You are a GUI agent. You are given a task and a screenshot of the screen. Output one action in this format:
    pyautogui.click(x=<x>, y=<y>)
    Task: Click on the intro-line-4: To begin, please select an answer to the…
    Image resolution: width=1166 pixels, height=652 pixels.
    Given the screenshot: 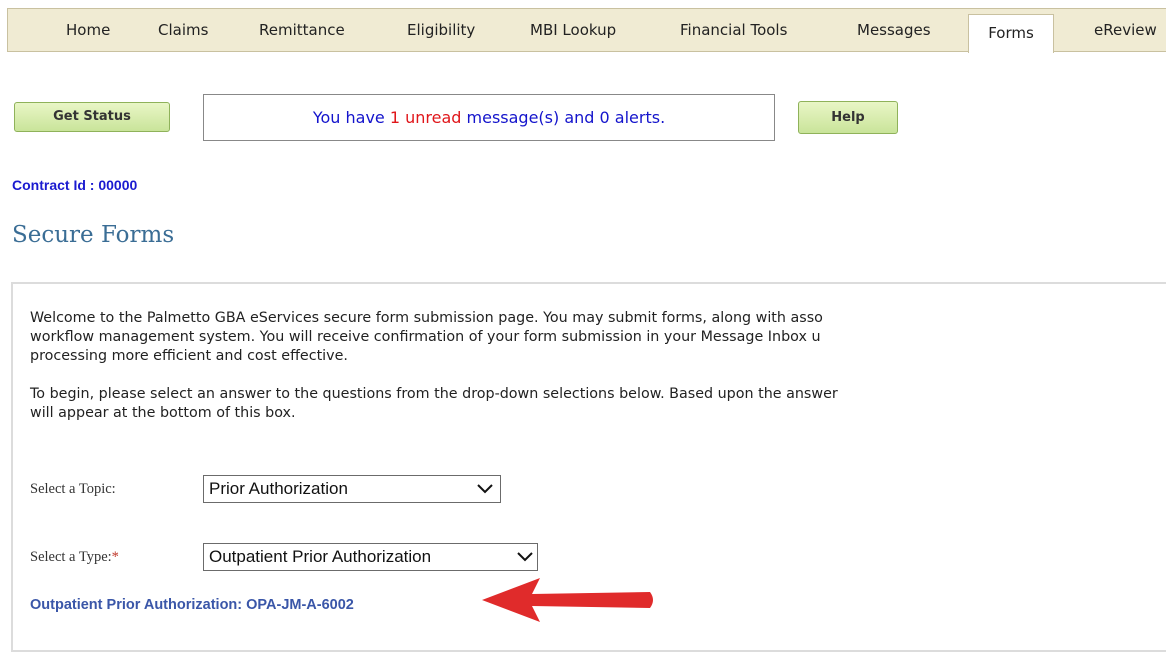 What is the action you would take?
    pyautogui.click(x=434, y=394)
    